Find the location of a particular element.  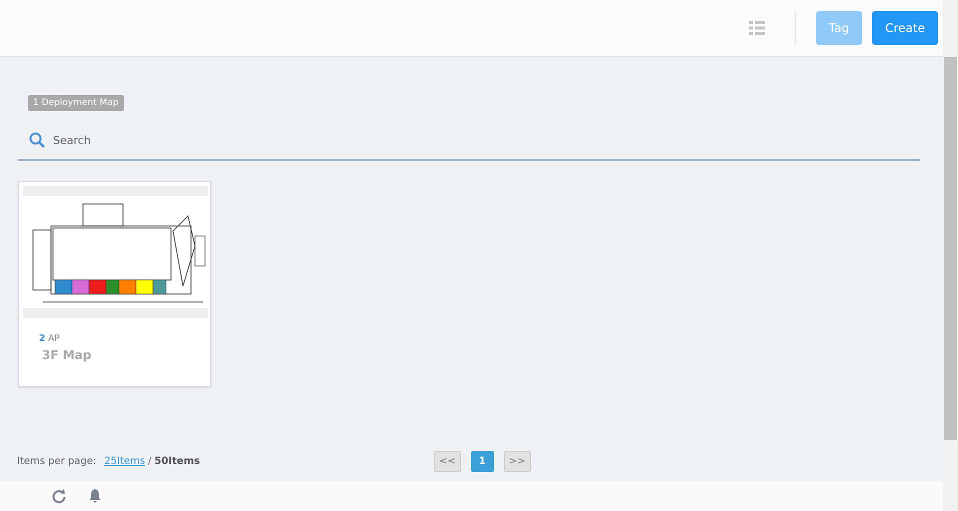

refresh-icon is located at coordinates (59, 496).